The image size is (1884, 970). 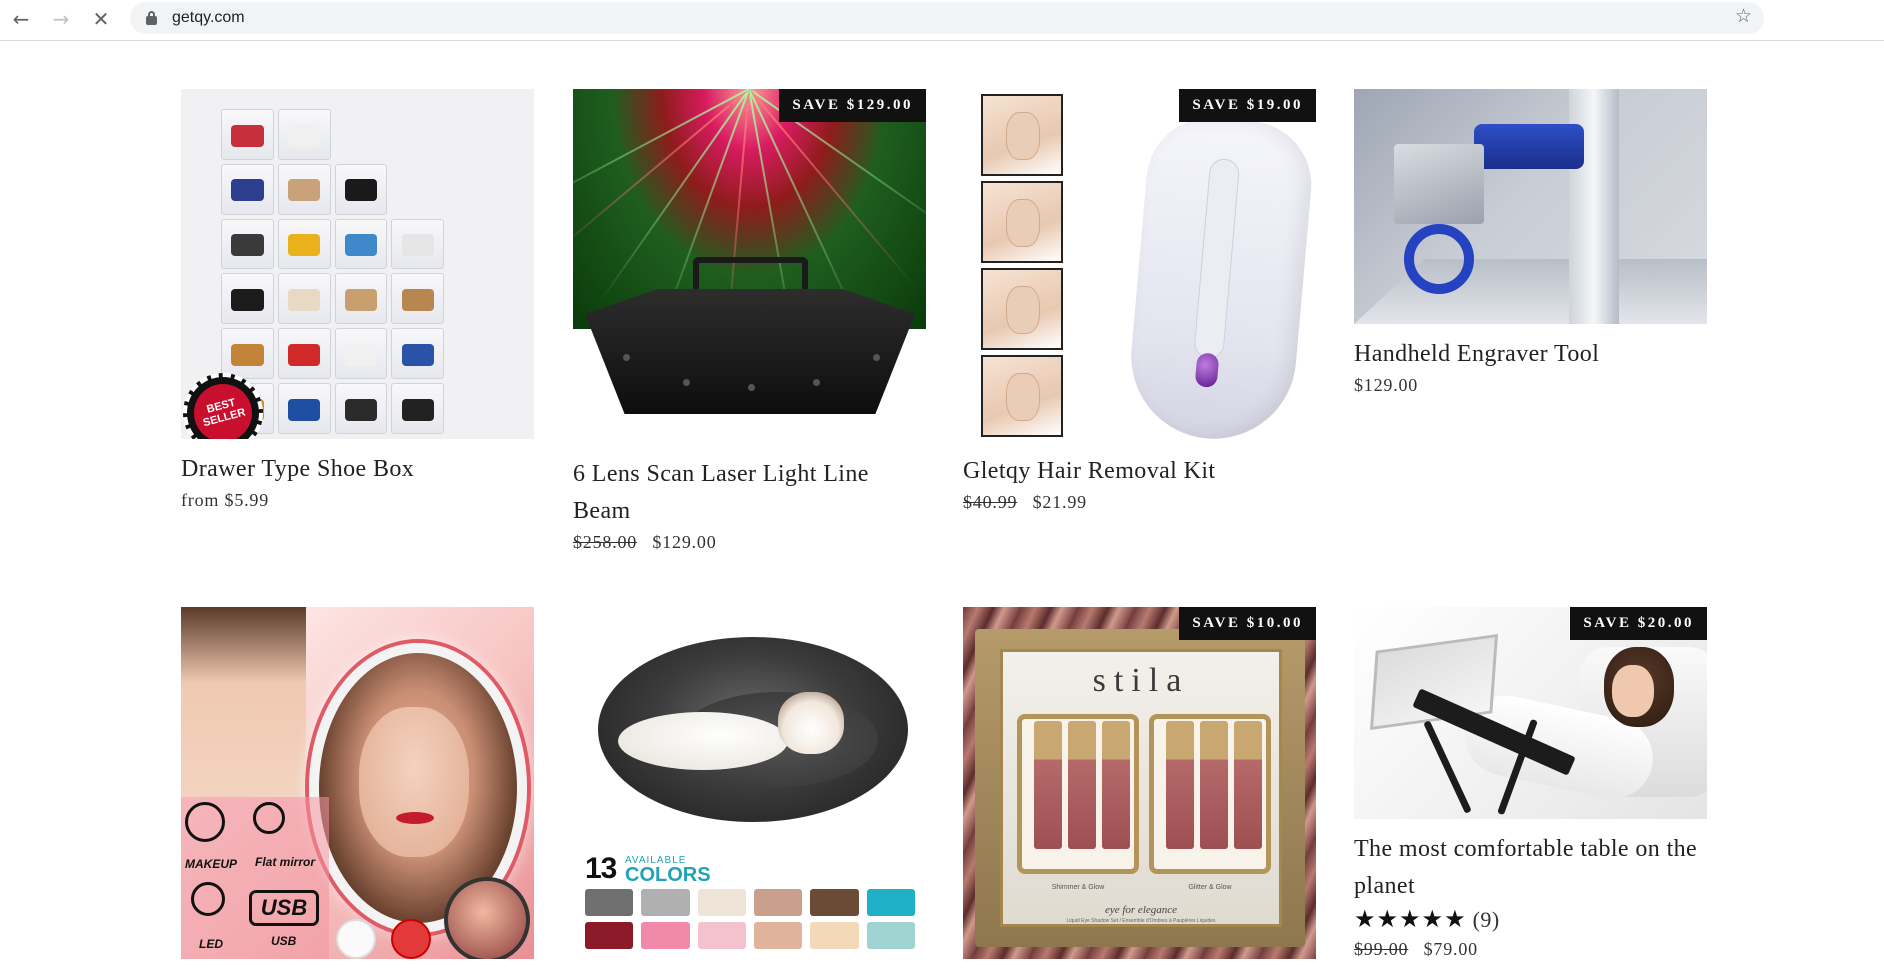 I want to click on mini-mirror, so click(x=487, y=918).